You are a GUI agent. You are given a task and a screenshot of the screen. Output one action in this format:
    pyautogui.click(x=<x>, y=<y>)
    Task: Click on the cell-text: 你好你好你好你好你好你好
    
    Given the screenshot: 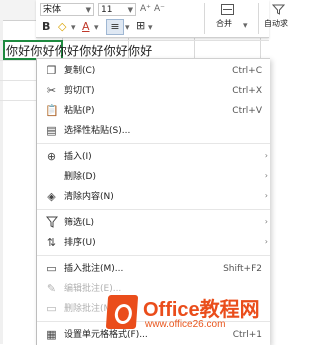 What is the action you would take?
    pyautogui.click(x=79, y=51)
    